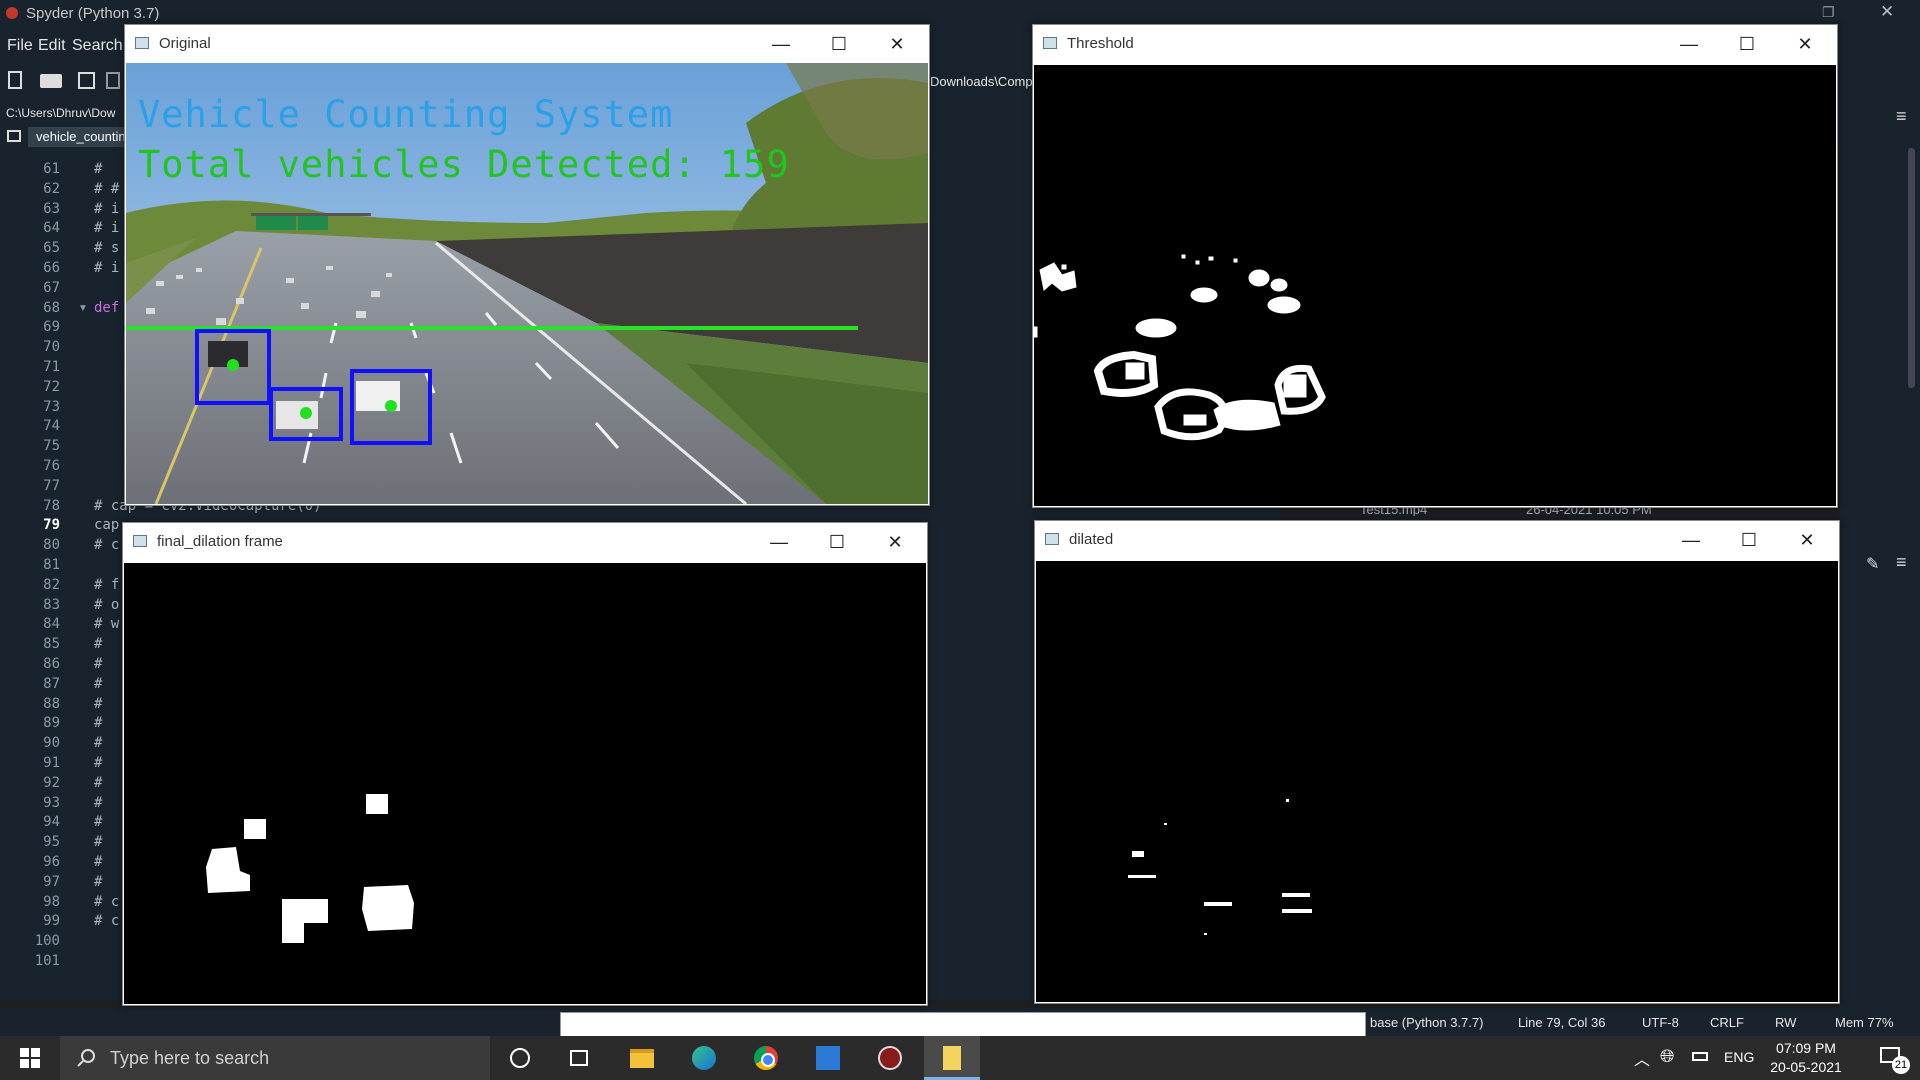  Describe the element at coordinates (86, 1058) in the screenshot. I see `search-icon` at that location.